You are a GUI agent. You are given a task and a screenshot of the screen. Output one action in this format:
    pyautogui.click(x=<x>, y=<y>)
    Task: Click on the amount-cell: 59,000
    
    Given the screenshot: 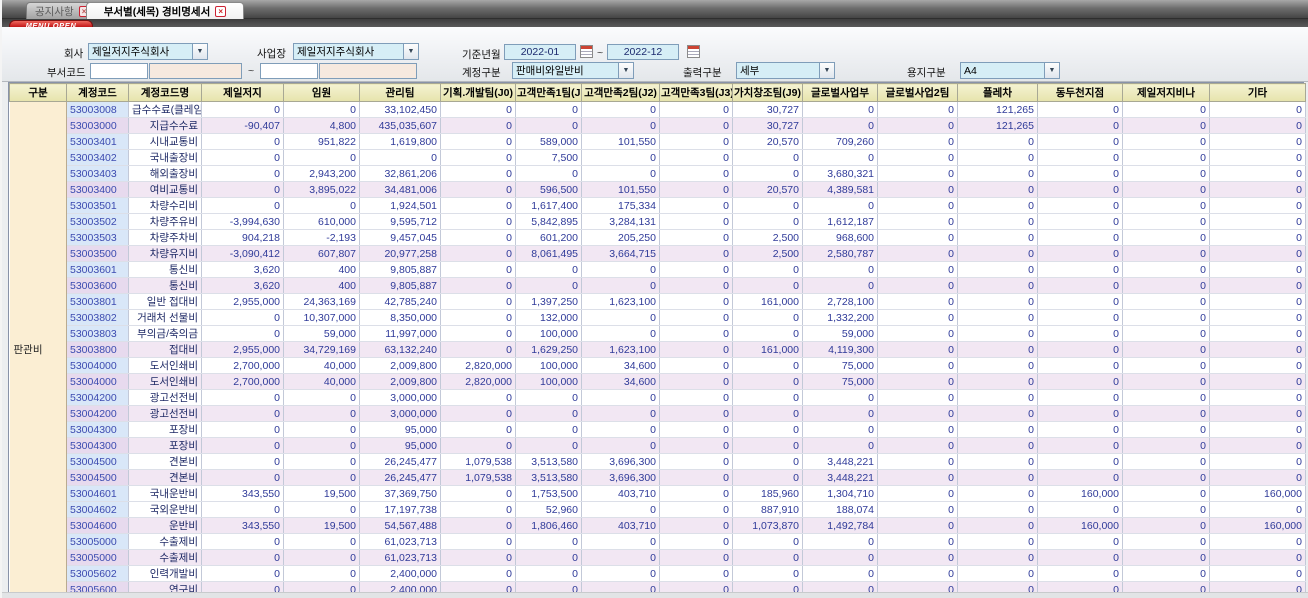 What is the action you would take?
    pyautogui.click(x=321, y=333)
    